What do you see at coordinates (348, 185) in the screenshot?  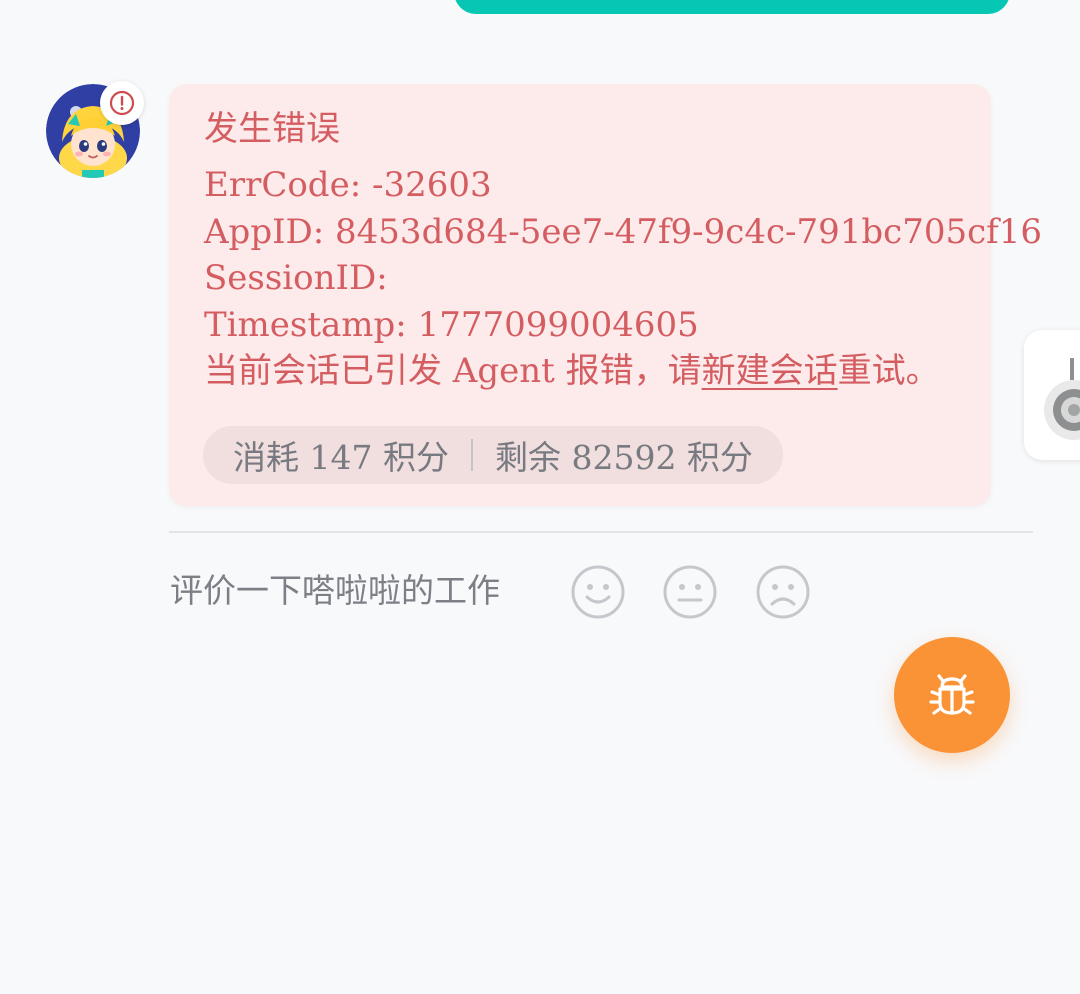 I see `error-code-line: ErrCode: -32603` at bounding box center [348, 185].